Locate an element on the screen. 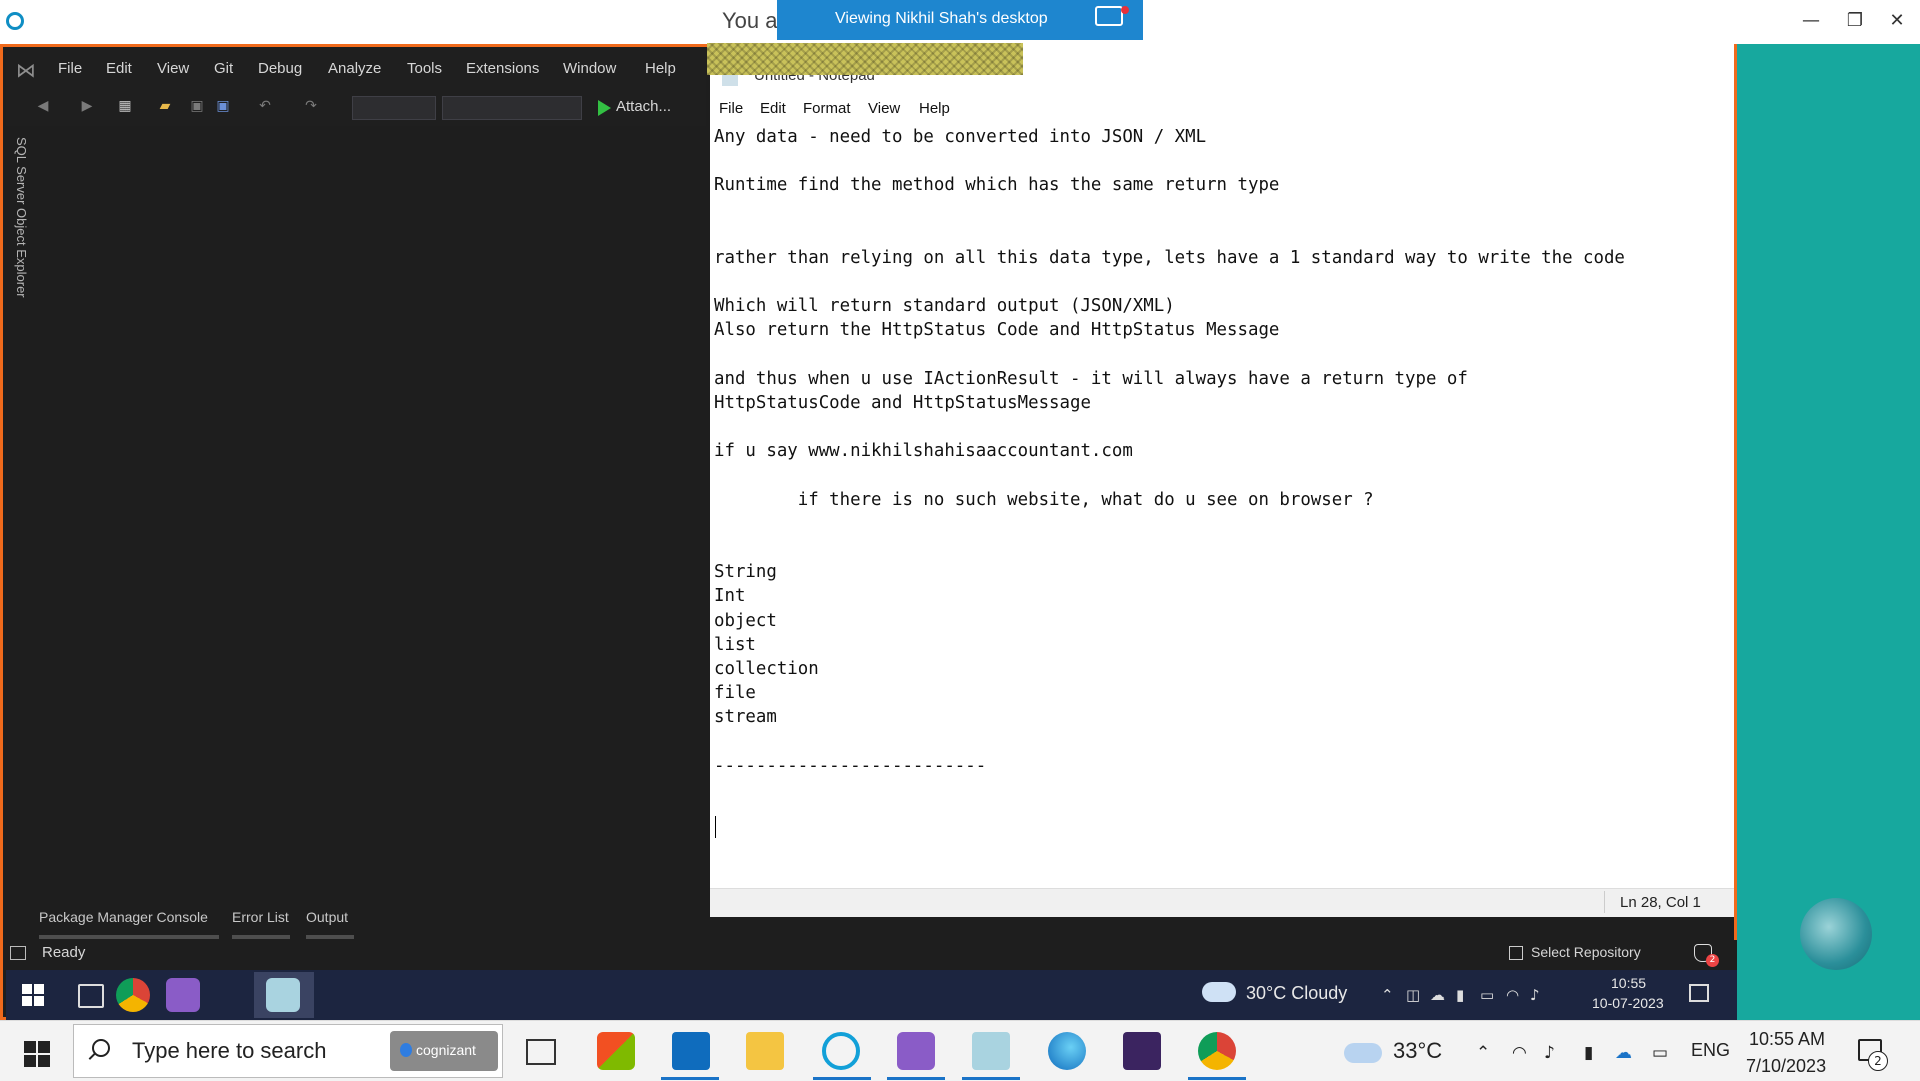  search-icon-handle is located at coordinates (92, 1056).